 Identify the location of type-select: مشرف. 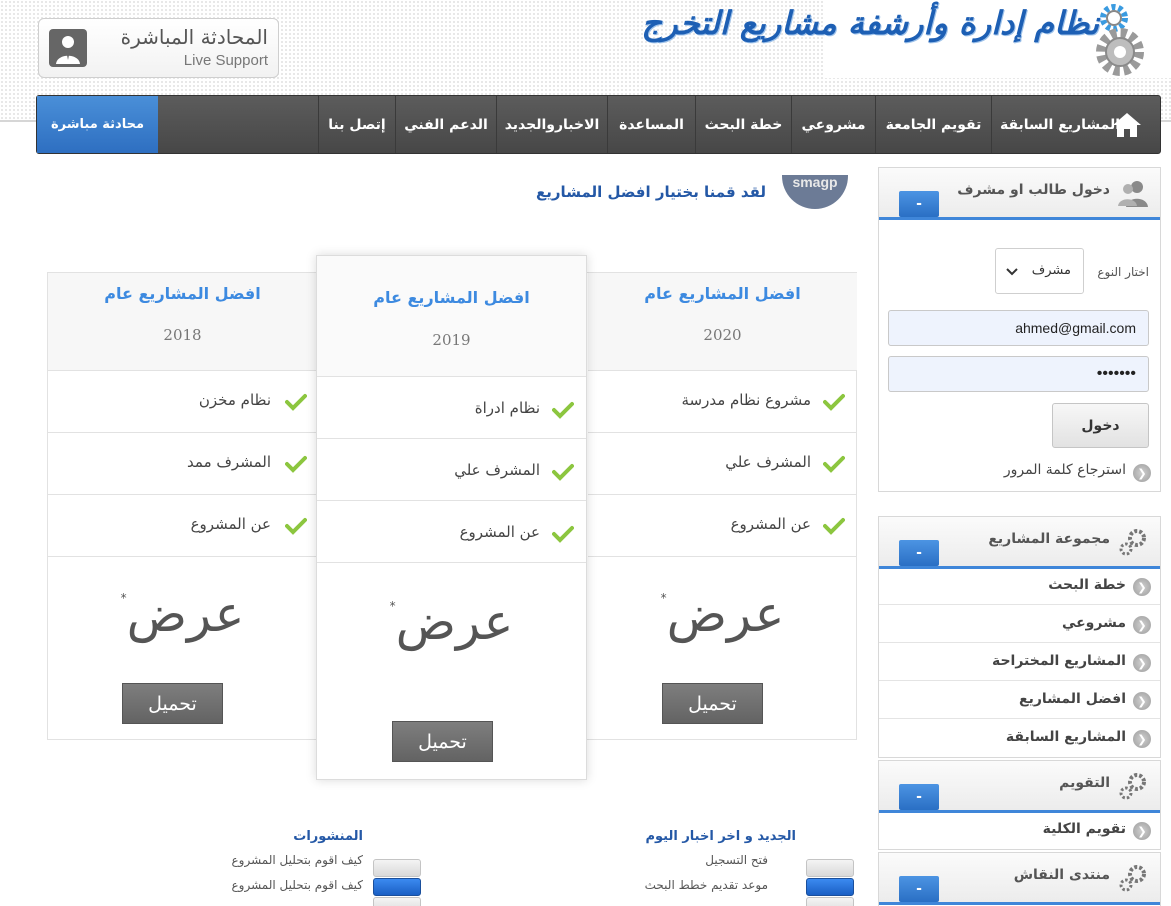
(1039, 271).